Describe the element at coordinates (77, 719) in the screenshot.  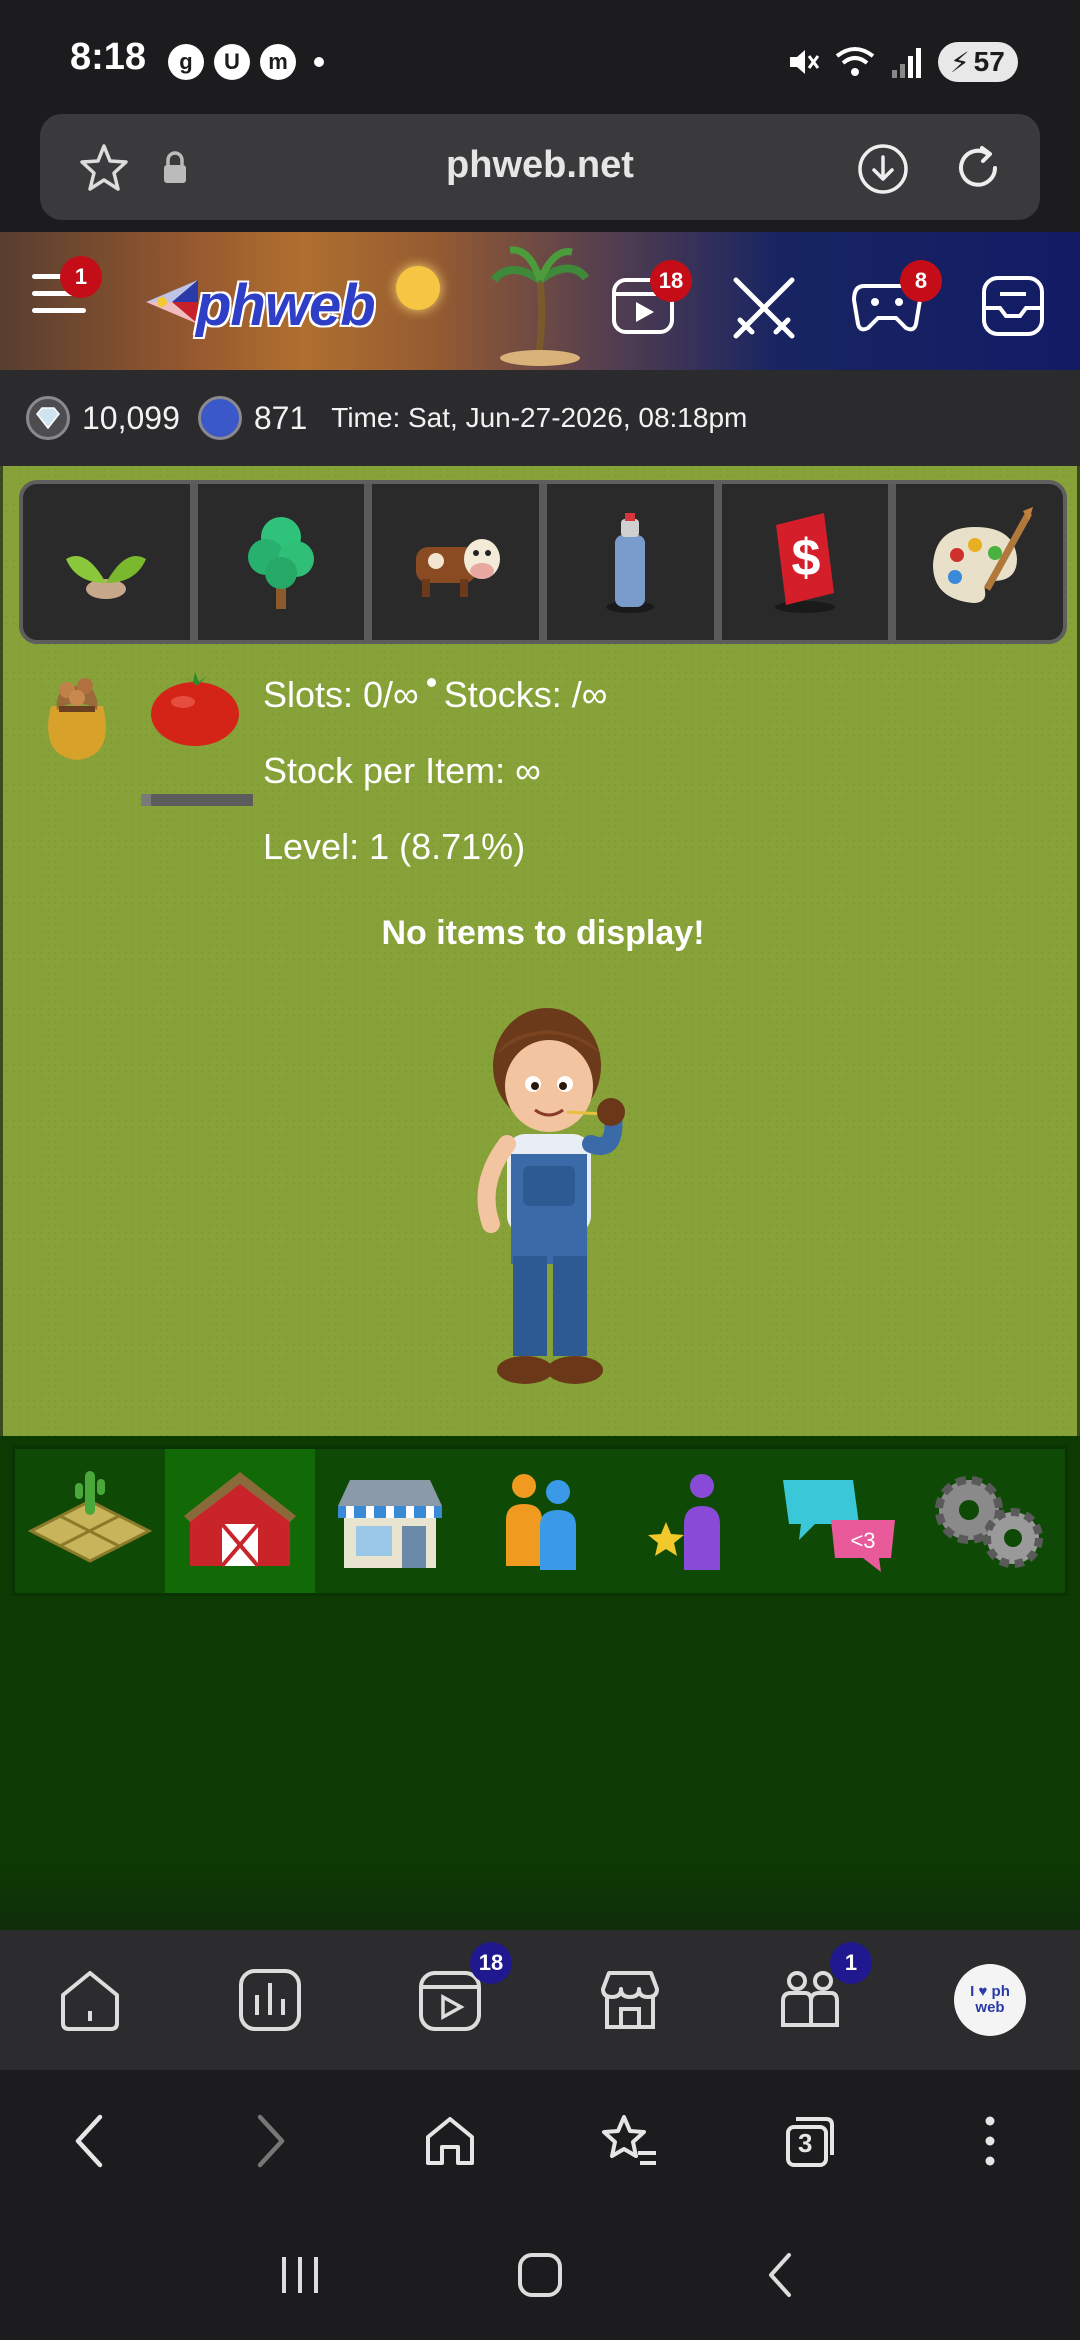
I see `seed-bag-icon` at that location.